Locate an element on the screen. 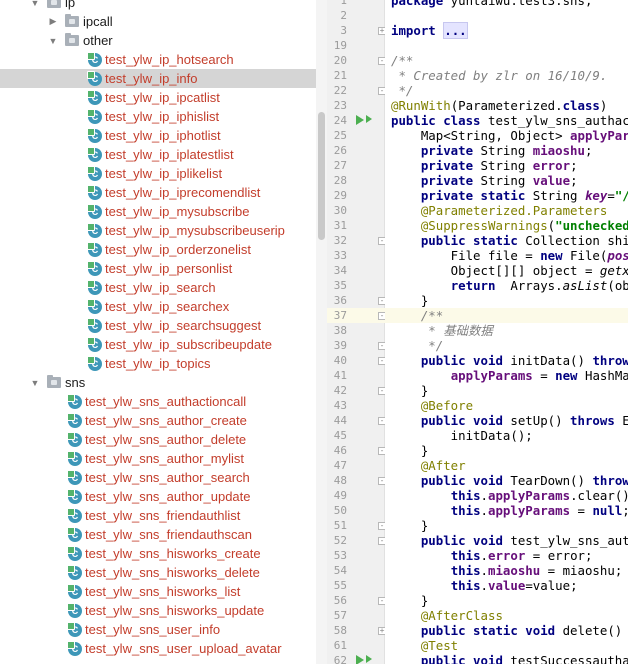 This screenshot has width=628, height=664. code-line: public void setUp() throws Exc is located at coordinates (506, 420).